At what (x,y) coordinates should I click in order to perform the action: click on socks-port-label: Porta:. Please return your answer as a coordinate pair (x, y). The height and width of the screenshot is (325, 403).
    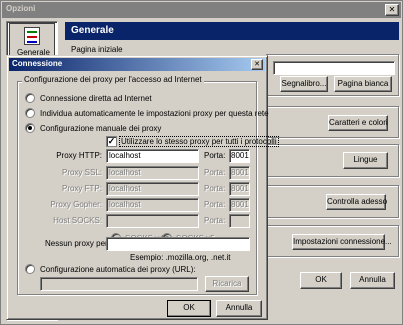
    Looking at the image, I should click on (215, 220).